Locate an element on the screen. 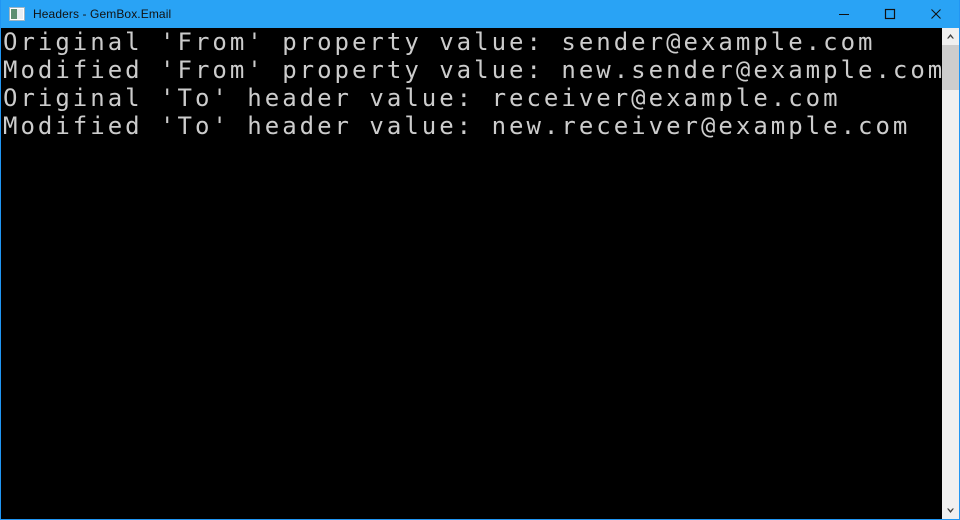  maximize-button is located at coordinates (890, 14).